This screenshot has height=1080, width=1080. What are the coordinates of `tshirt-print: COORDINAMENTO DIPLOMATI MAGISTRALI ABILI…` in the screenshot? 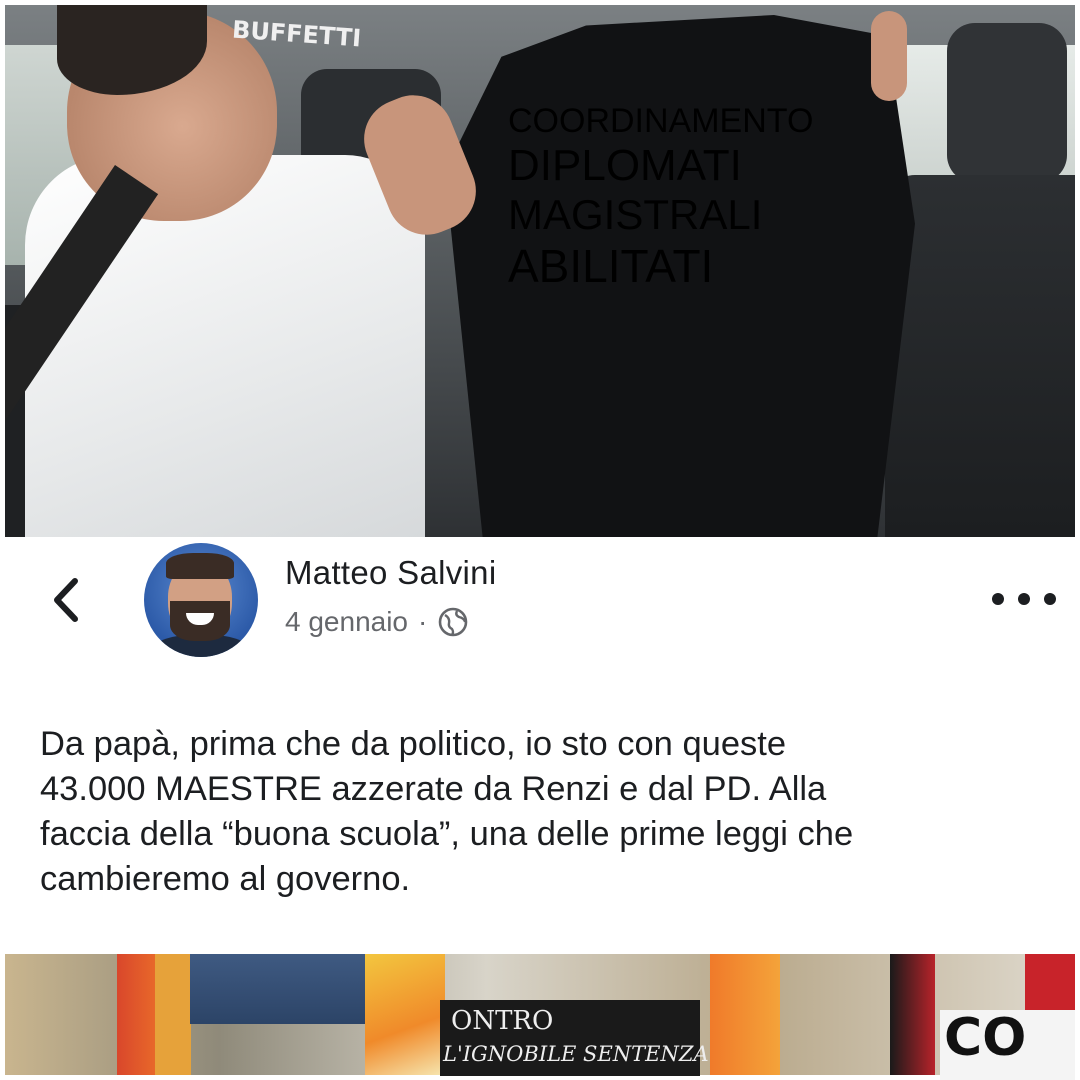 It's located at (661, 197).